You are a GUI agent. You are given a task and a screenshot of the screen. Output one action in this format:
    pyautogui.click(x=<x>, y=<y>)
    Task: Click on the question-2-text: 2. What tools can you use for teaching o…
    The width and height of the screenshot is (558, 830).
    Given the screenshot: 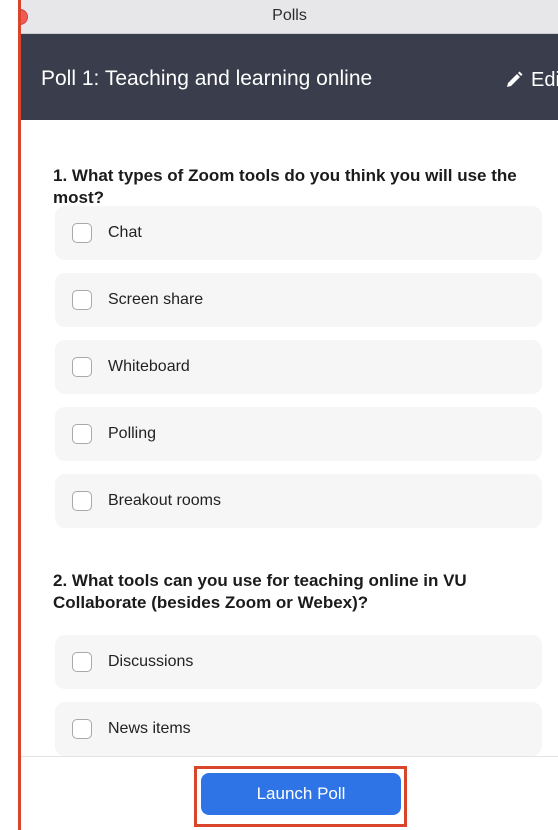 What is the action you would take?
    pyautogui.click(x=260, y=591)
    